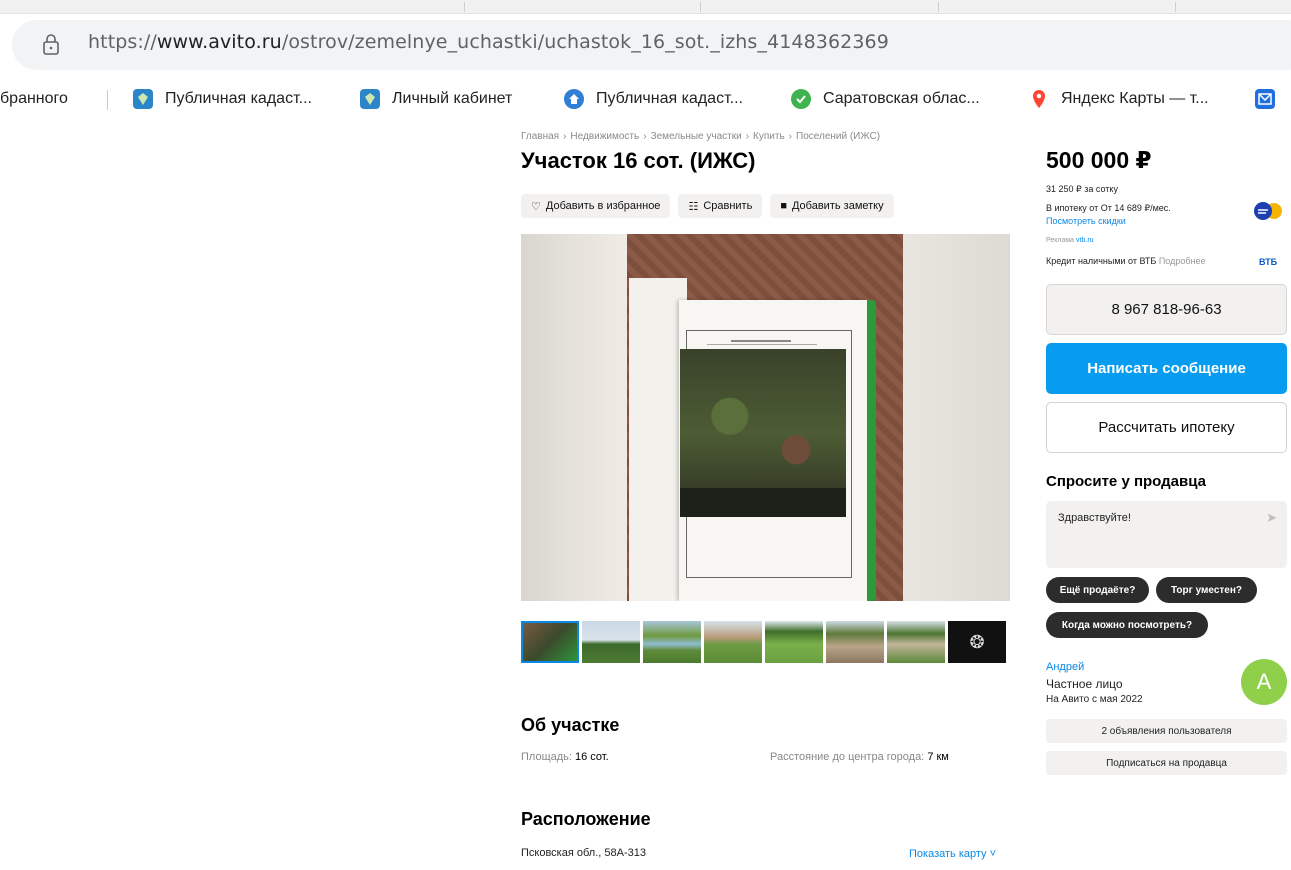 The height and width of the screenshot is (870, 1291). I want to click on page-title: Участок 16 сот. (ИЖС), so click(638, 160).